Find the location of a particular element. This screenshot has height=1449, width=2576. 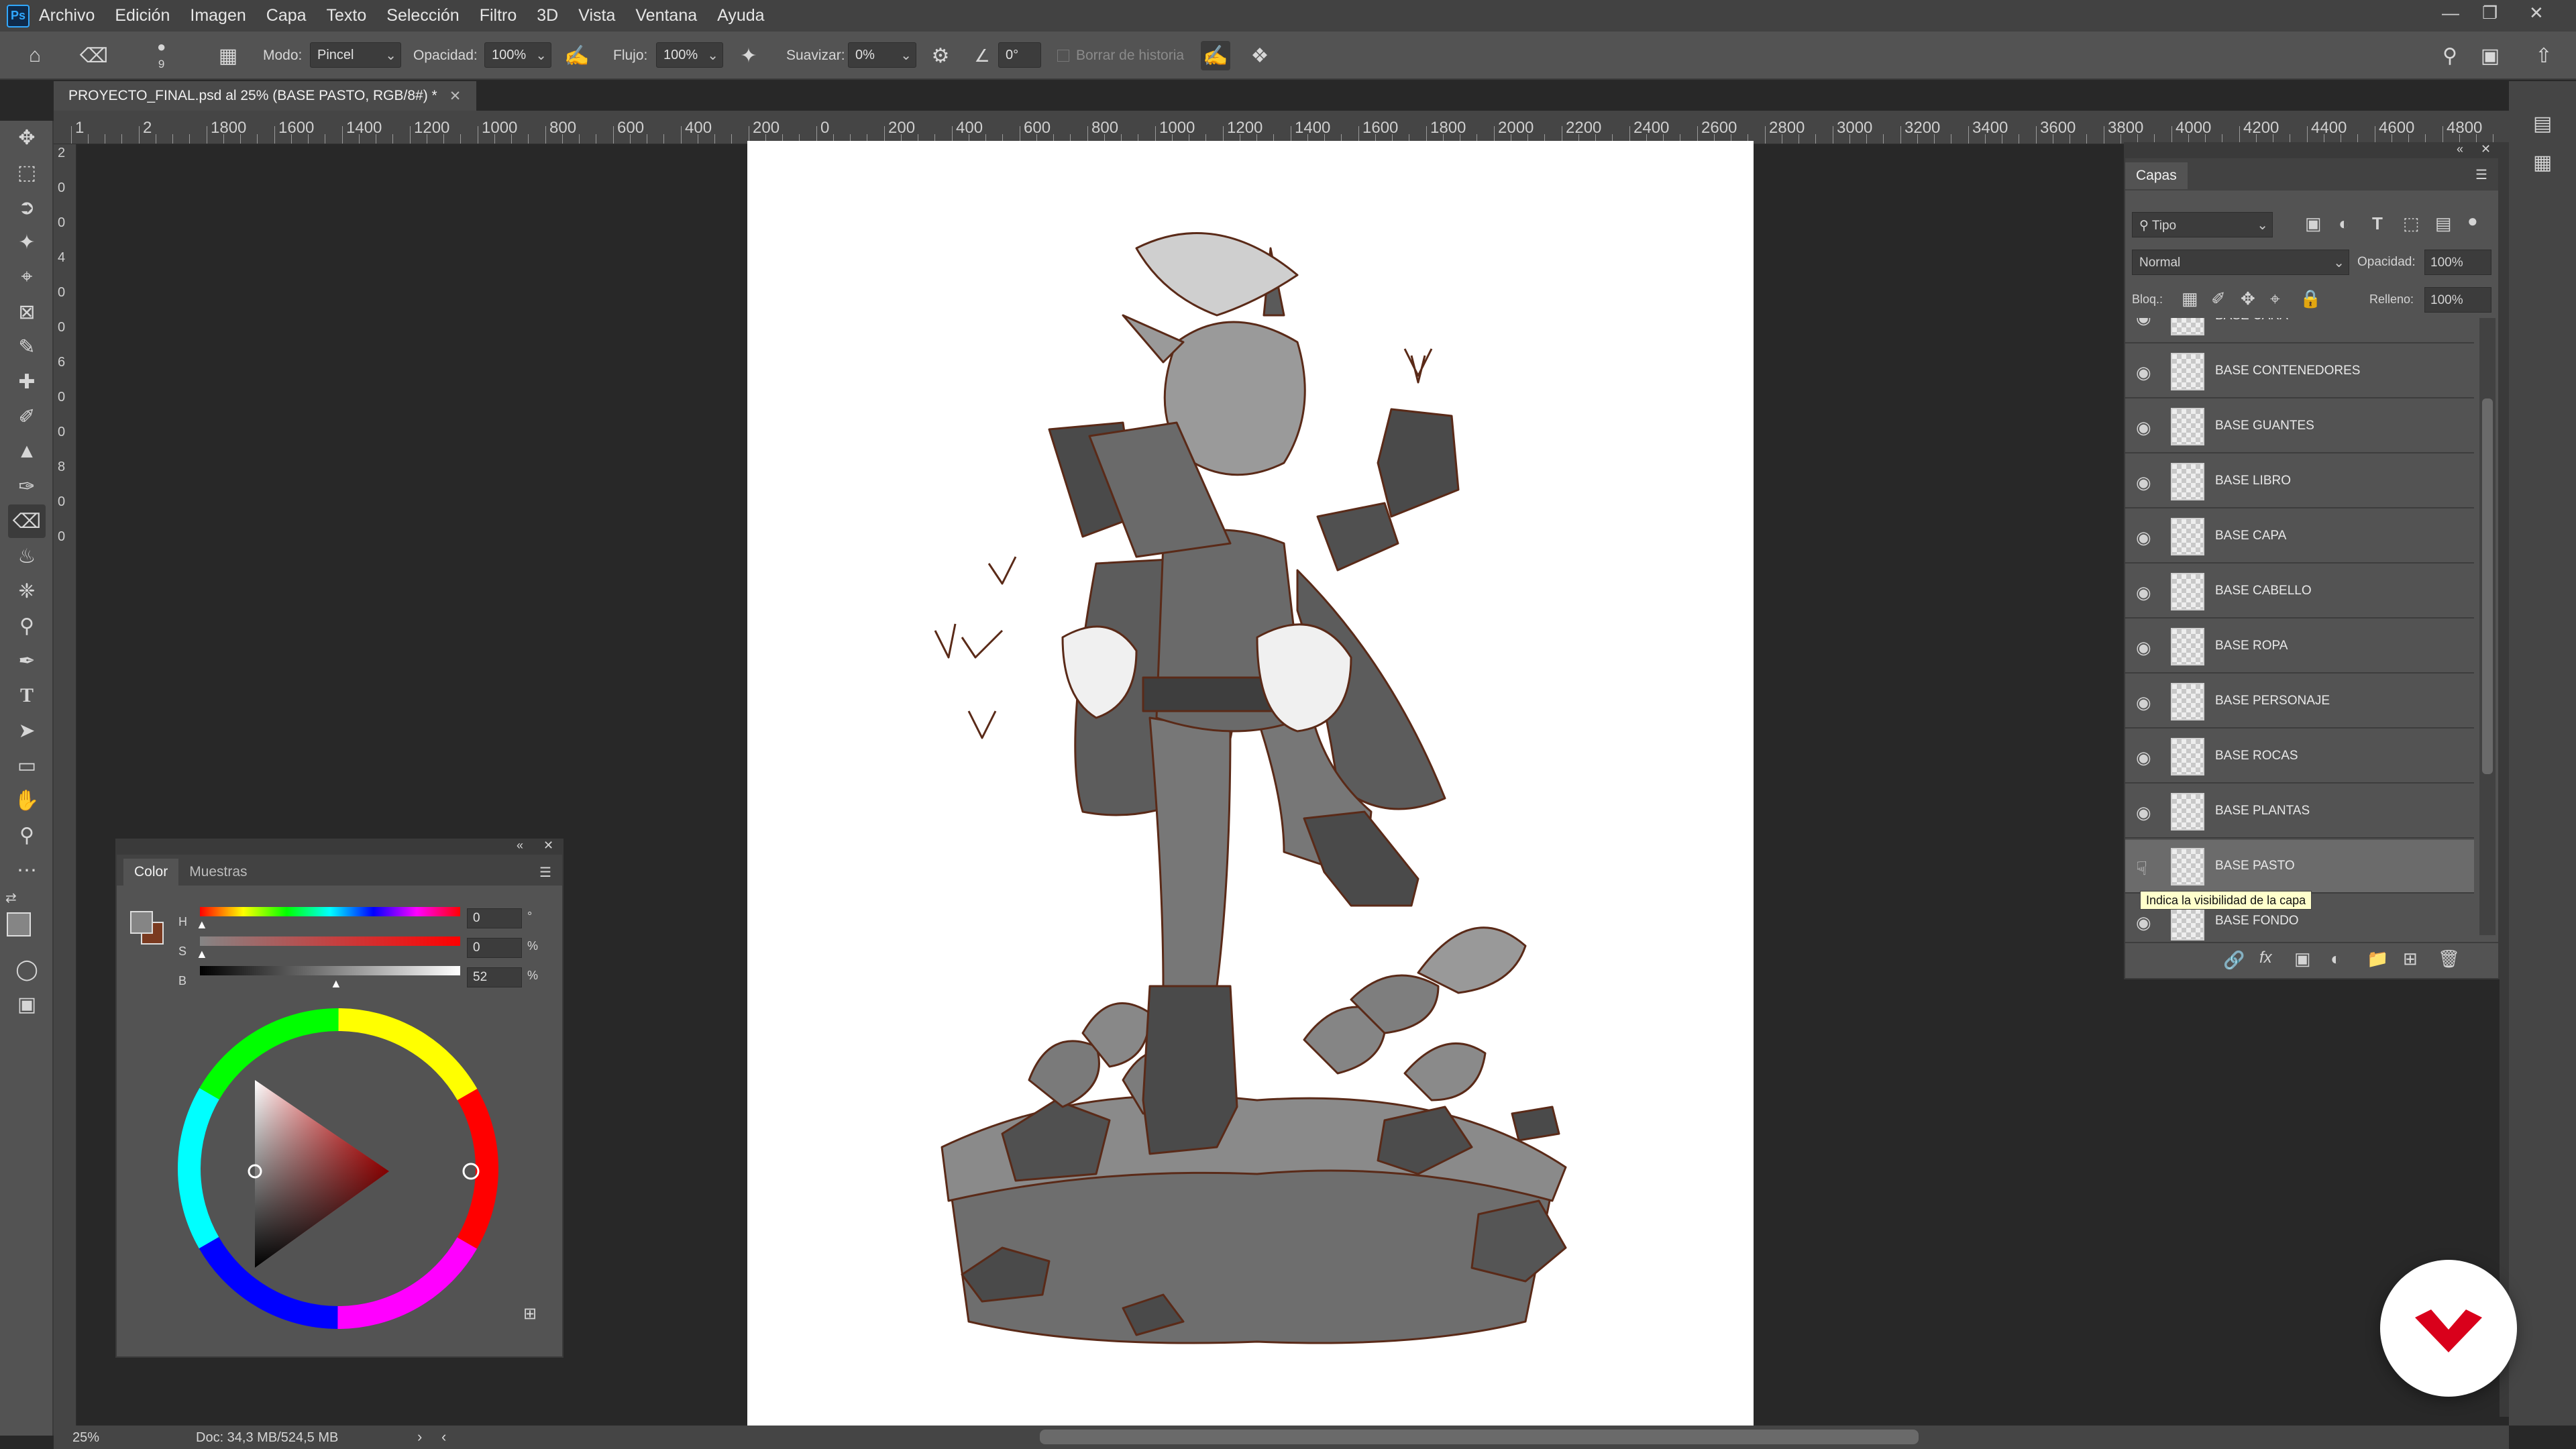

menu-seleccion: Selección is located at coordinates (422, 15).